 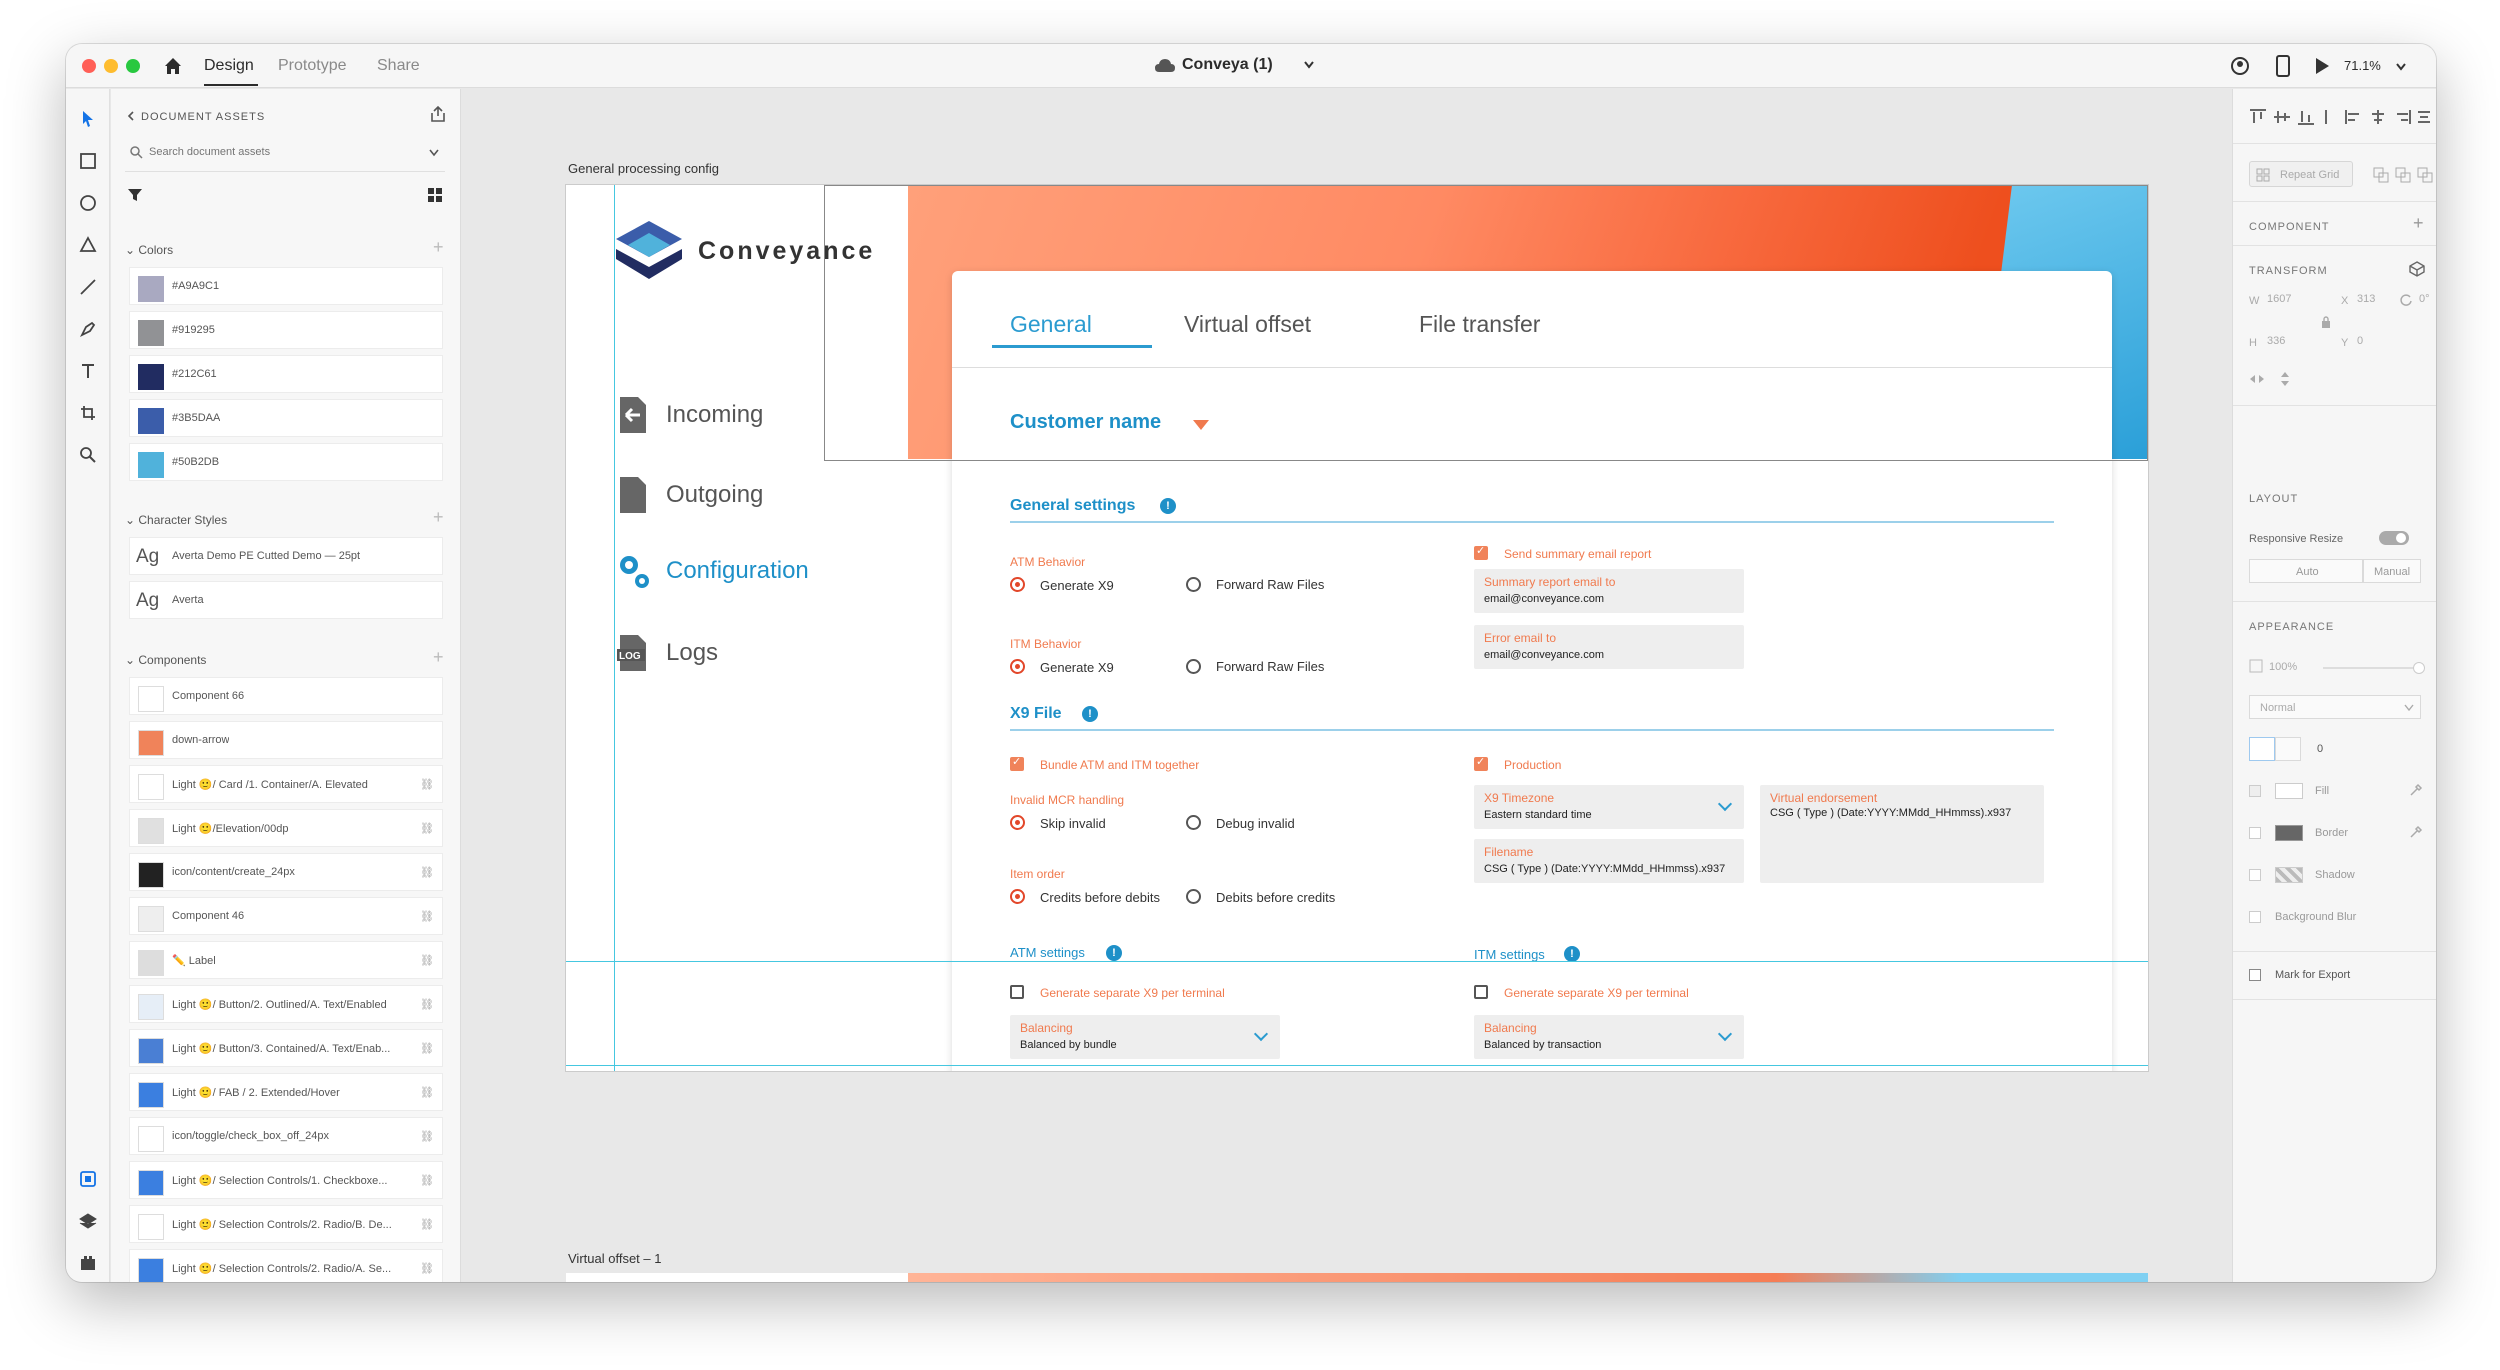 I want to click on tab-general: General, so click(x=1051, y=324).